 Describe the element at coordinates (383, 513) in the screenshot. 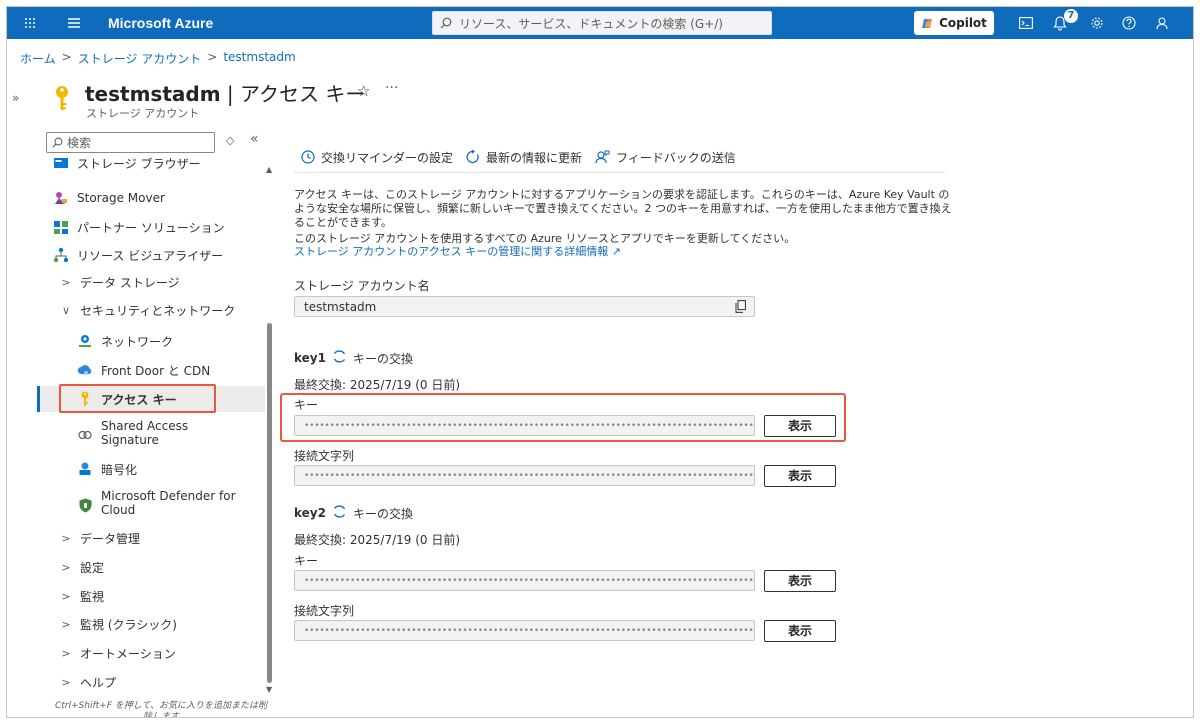

I see `key2-rotate-button: キーの交換` at that location.